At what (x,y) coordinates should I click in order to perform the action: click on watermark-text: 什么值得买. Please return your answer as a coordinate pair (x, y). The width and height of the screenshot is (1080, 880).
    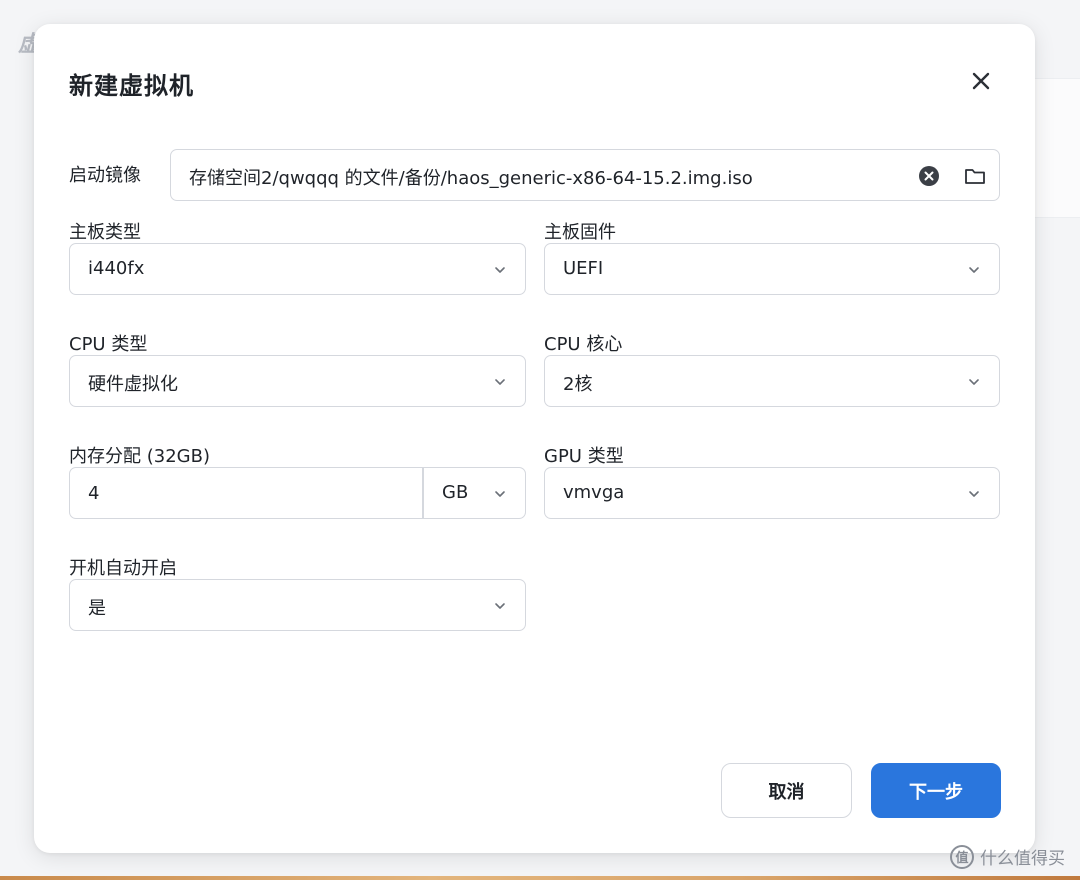
    Looking at the image, I should click on (1022, 859).